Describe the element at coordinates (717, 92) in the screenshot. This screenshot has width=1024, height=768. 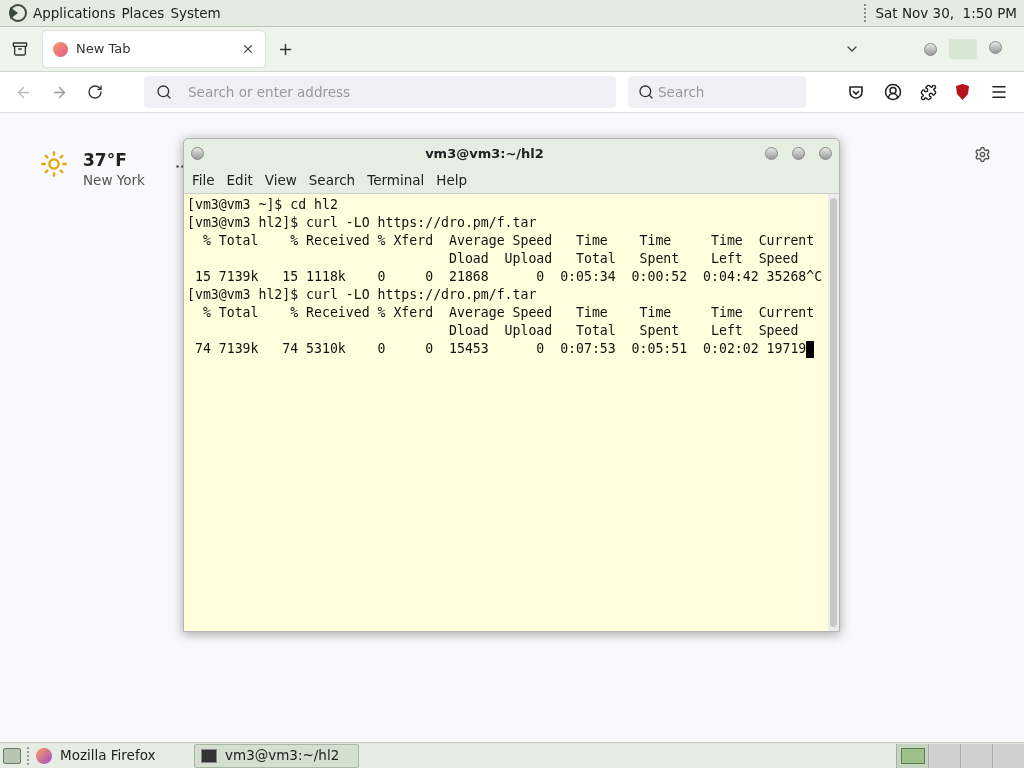
I see `search-field: Search` at that location.